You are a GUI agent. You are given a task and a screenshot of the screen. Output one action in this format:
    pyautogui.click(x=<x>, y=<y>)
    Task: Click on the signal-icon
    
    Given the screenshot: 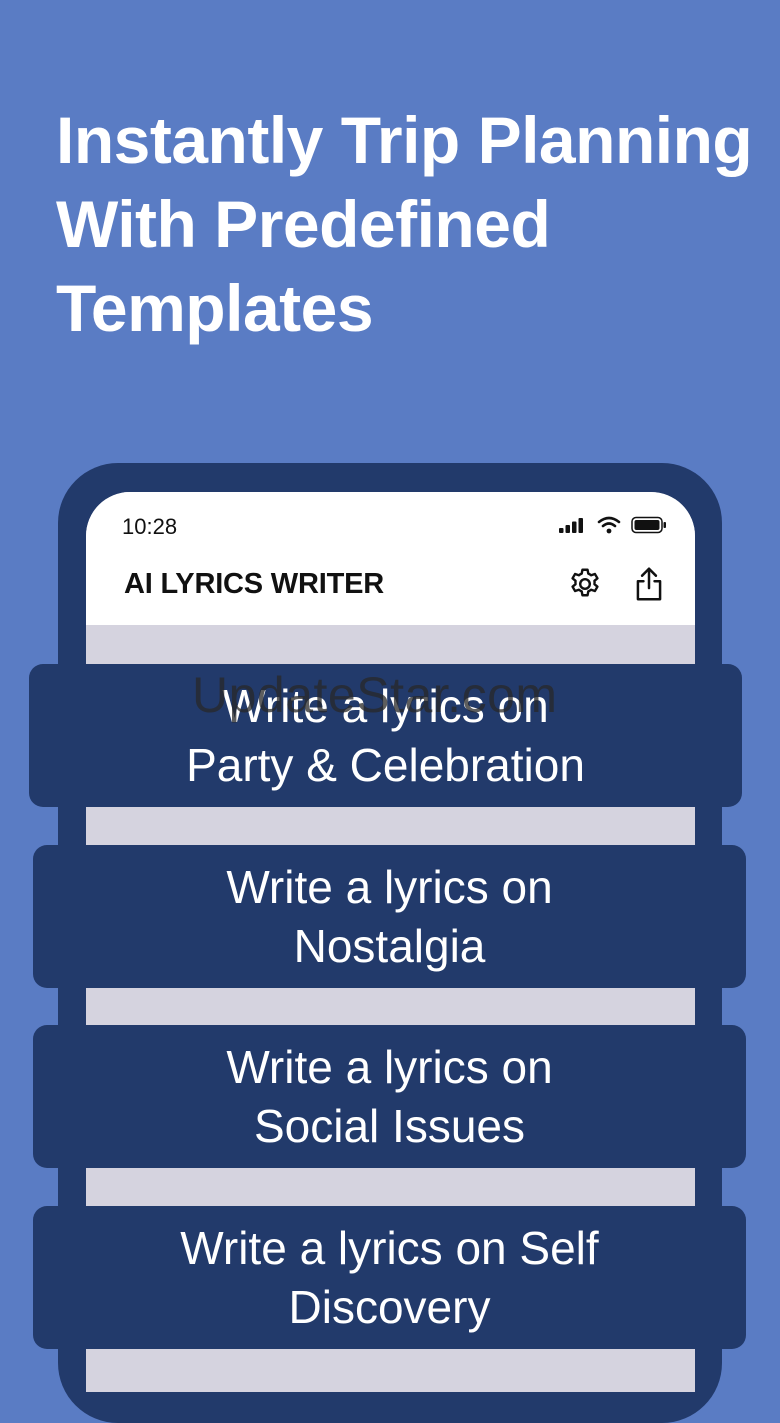 What is the action you would take?
    pyautogui.click(x=573, y=527)
    